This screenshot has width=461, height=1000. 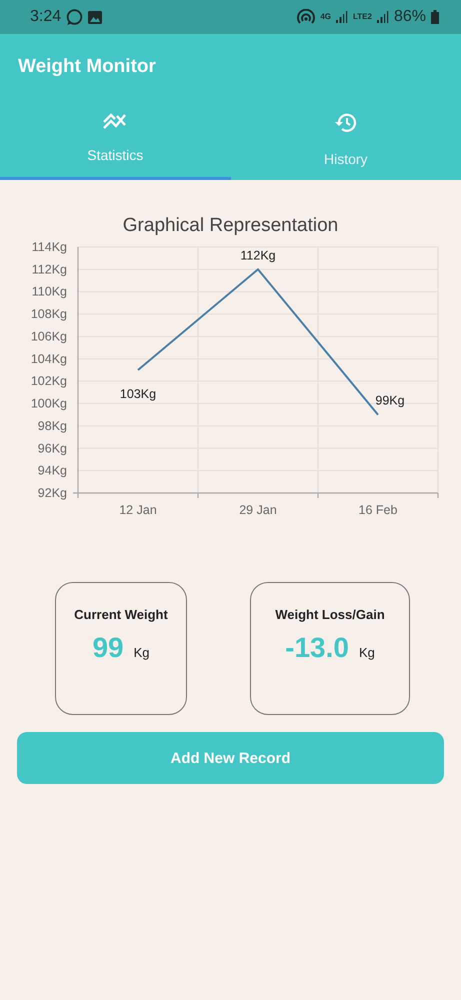 What do you see at coordinates (48, 314) in the screenshot?
I see `axis-label: 108Kg` at bounding box center [48, 314].